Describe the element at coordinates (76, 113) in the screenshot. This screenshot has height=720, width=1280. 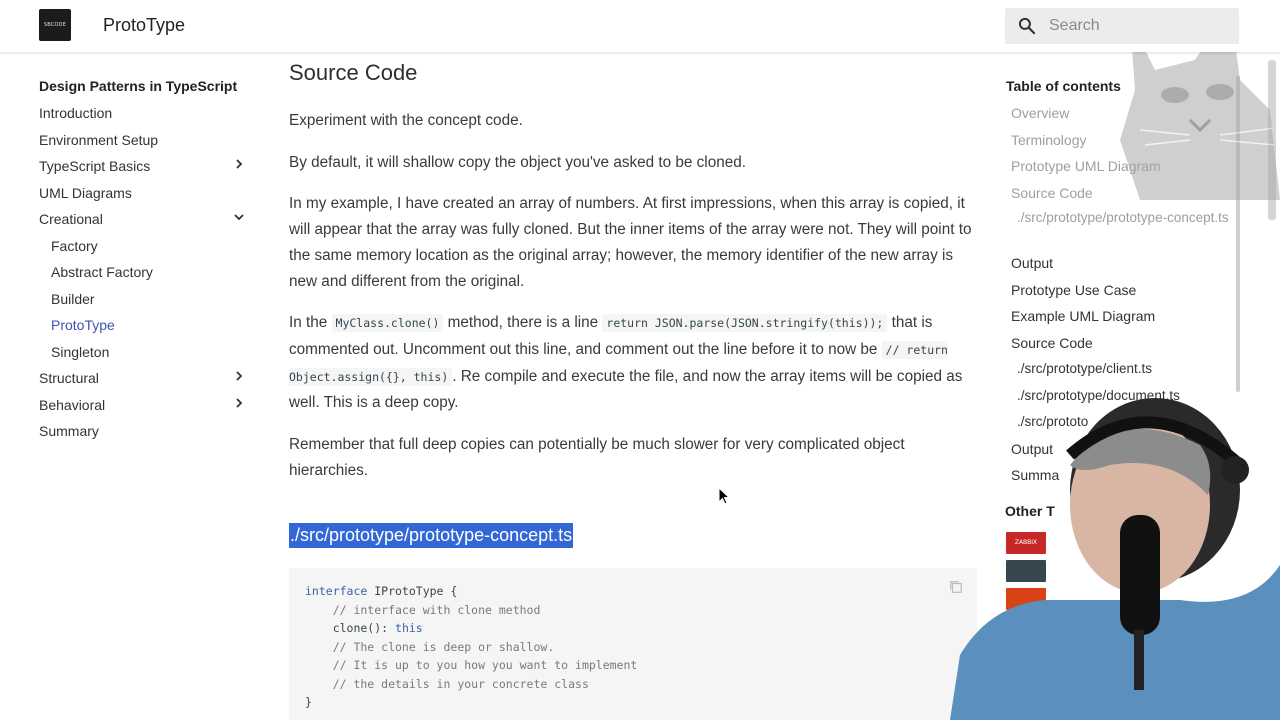
I see `sidebar-item-label: Introduction` at that location.